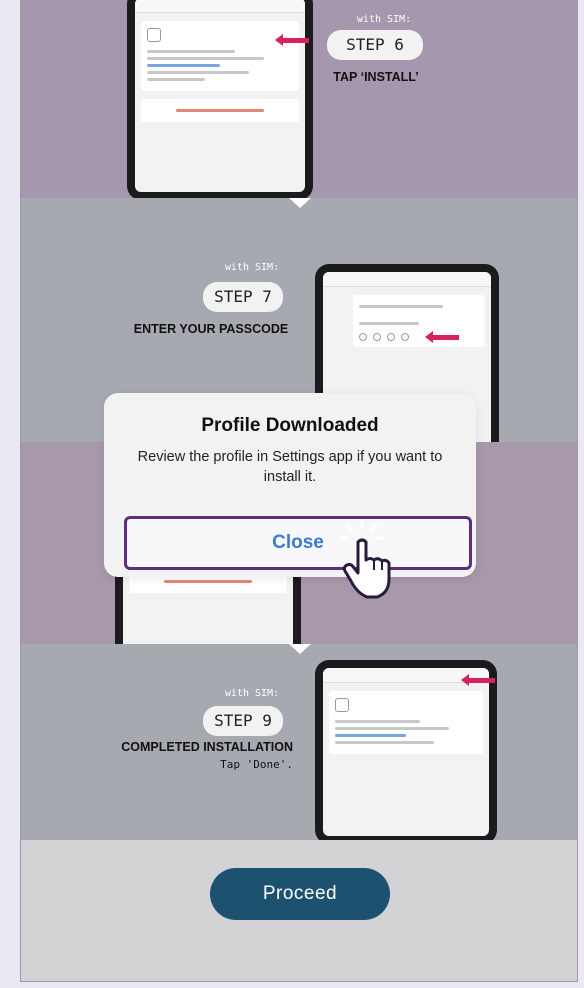 This screenshot has width=584, height=988. Describe the element at coordinates (207, 747) in the screenshot. I see `step-9-caption: COMPLETED INSTALLATION` at that location.